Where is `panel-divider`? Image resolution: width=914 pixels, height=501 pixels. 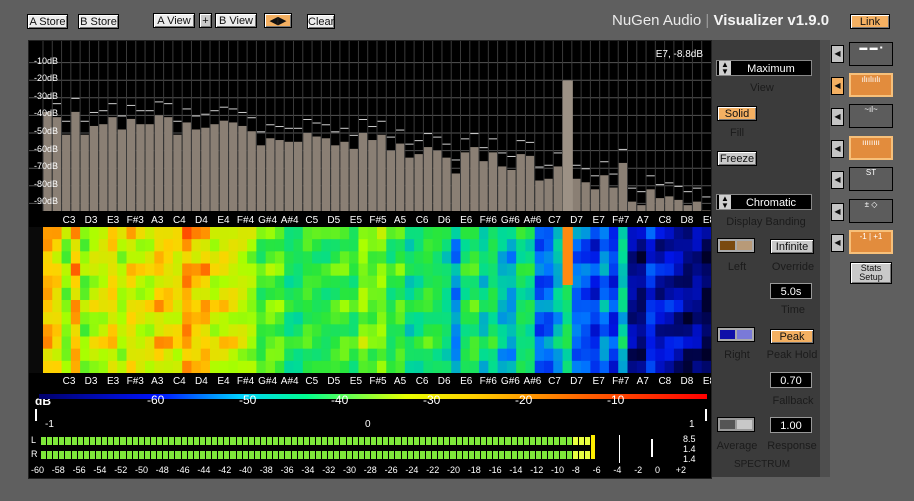 panel-divider is located at coordinates (825, 258).